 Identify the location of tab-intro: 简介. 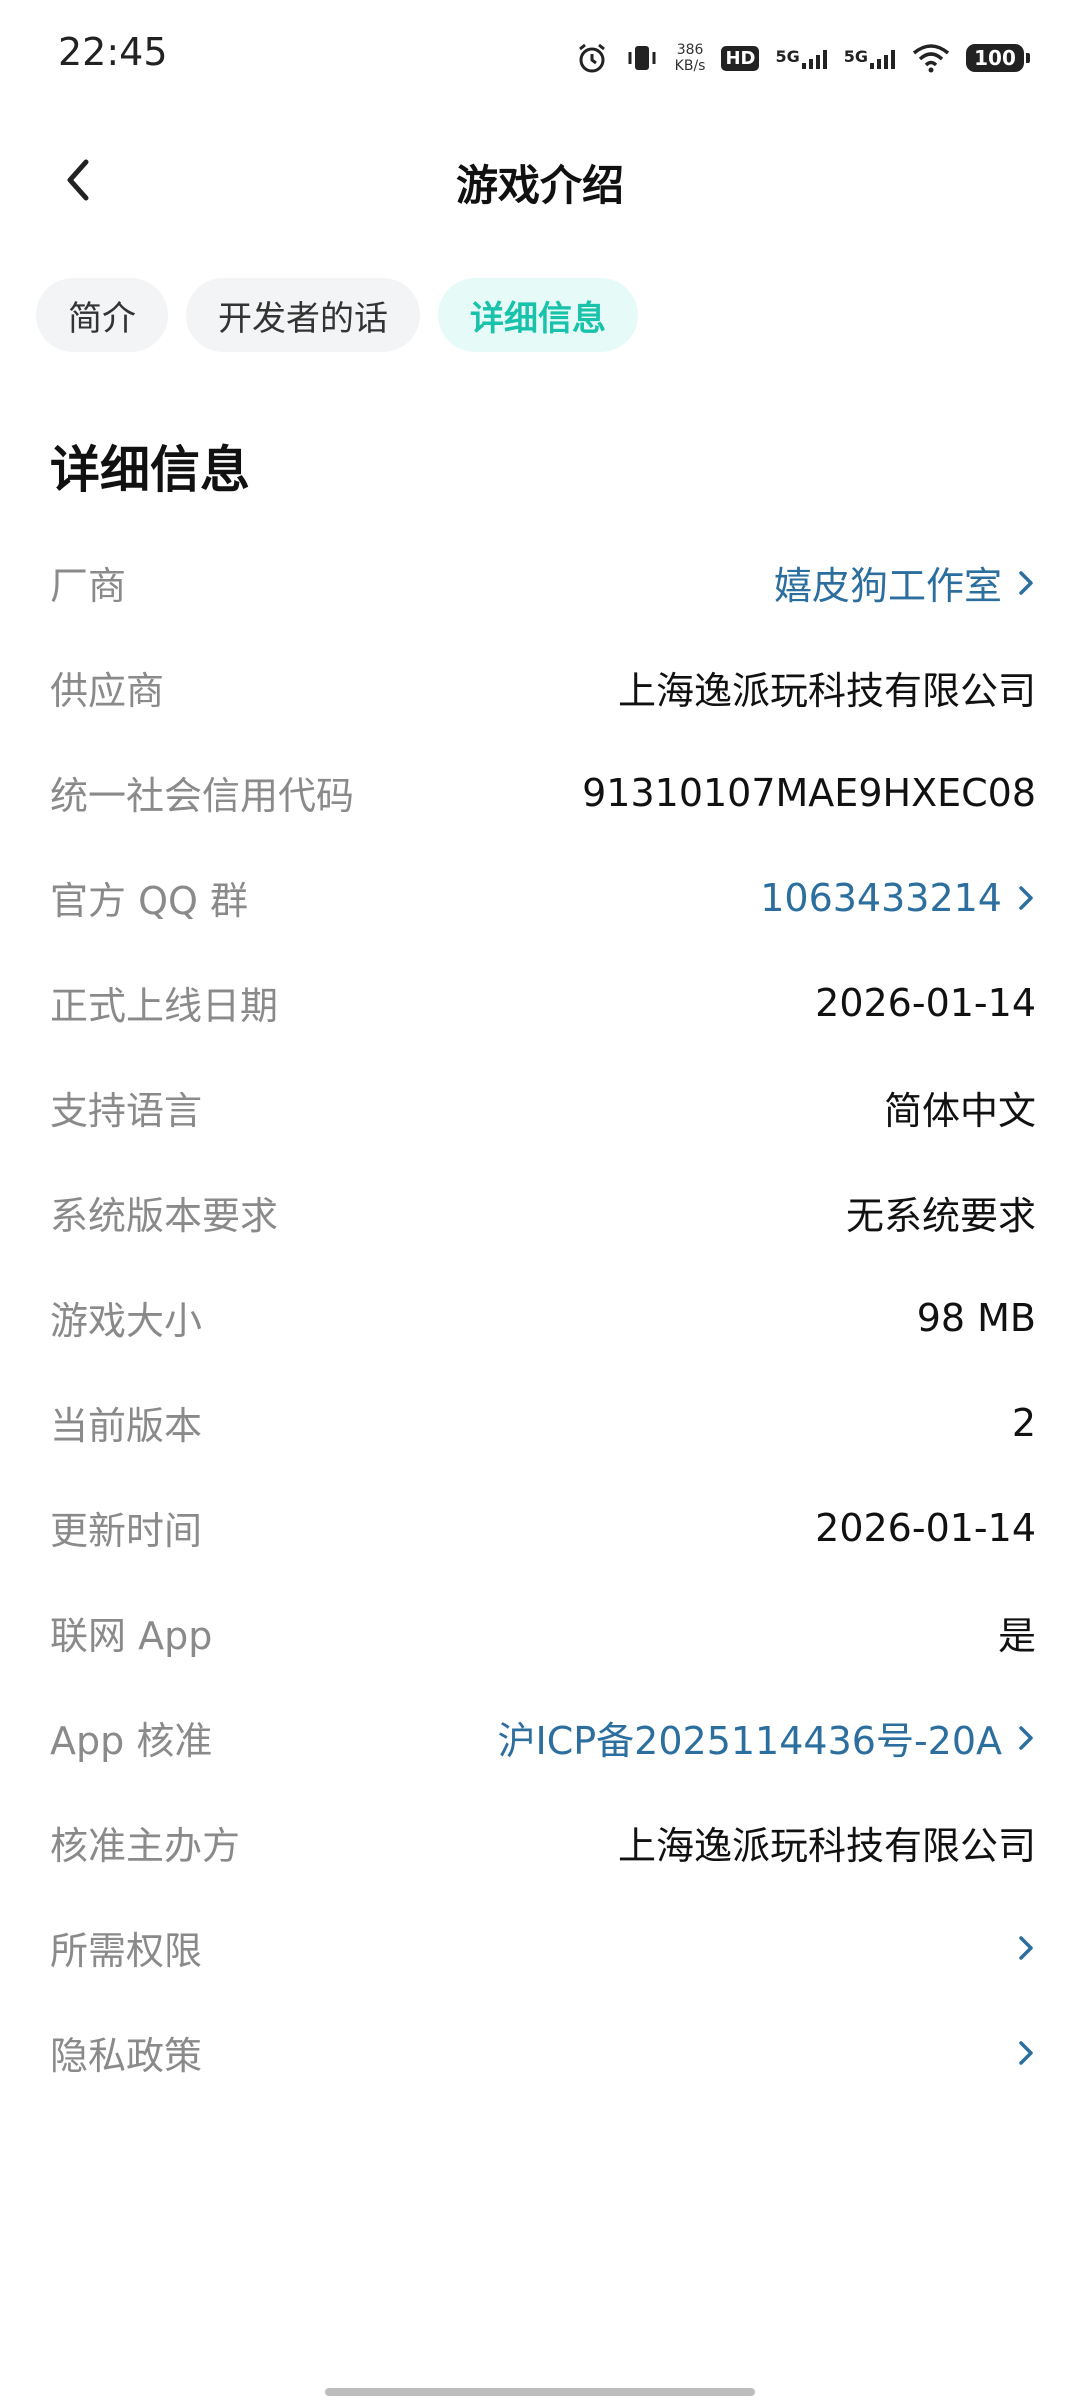
(102, 315).